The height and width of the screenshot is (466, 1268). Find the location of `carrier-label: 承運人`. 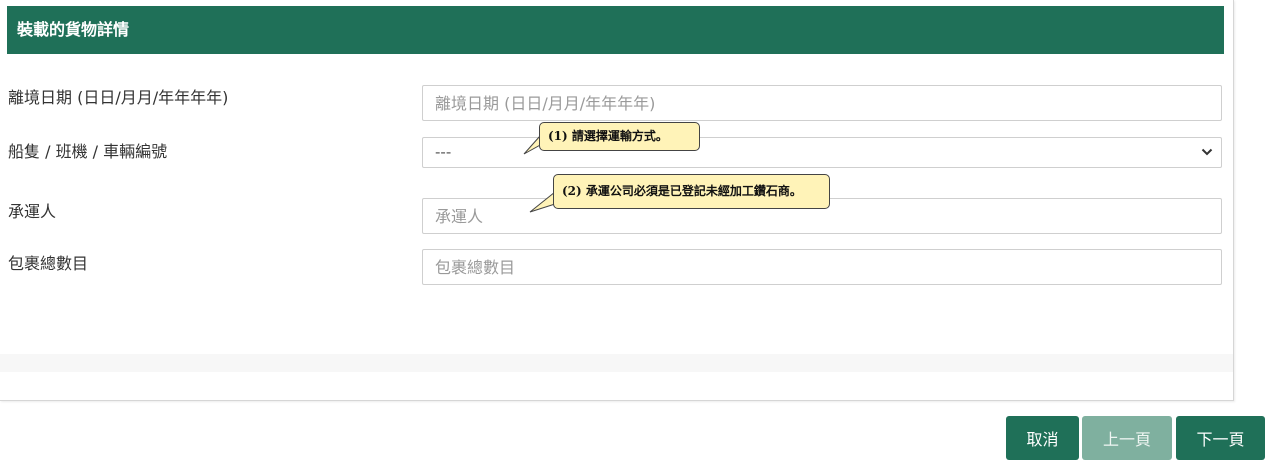

carrier-label: 承運人 is located at coordinates (32, 211).